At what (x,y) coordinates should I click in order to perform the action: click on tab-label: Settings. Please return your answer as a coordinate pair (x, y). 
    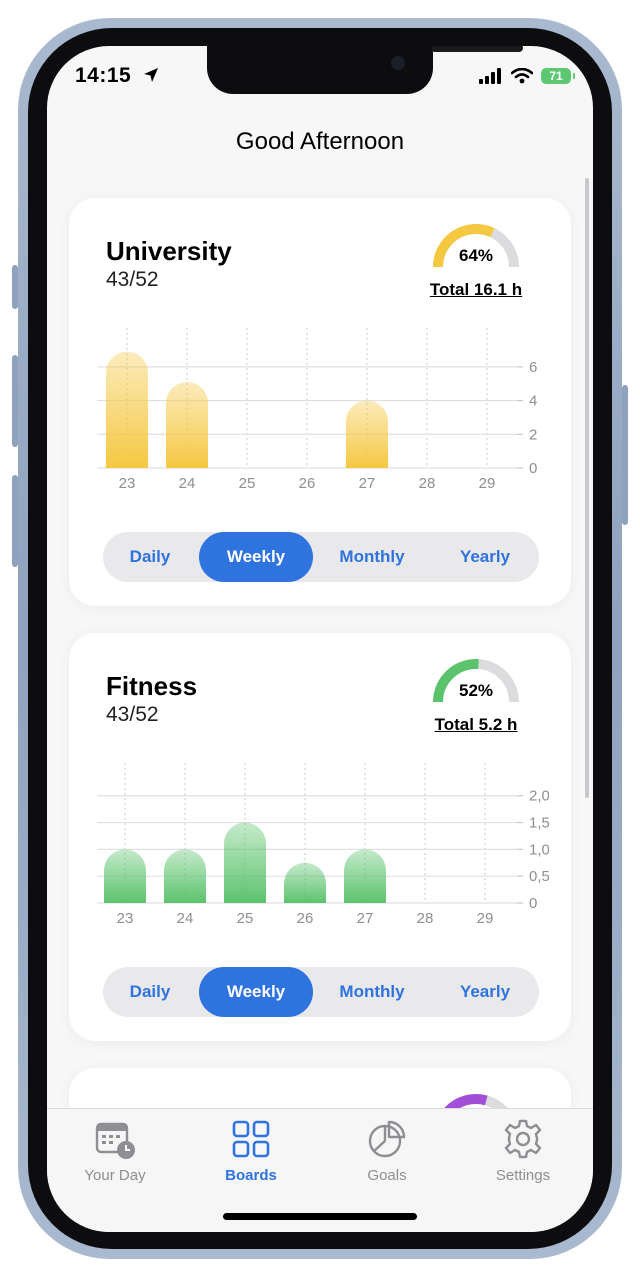
    Looking at the image, I should click on (523, 1175).